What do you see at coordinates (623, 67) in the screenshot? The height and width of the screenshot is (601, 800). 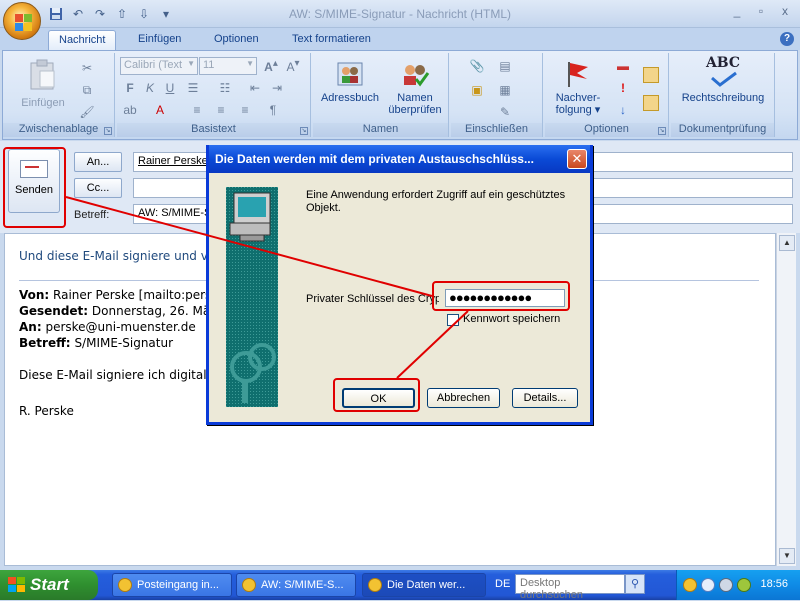 I see `categorize-icon: ▬` at bounding box center [623, 67].